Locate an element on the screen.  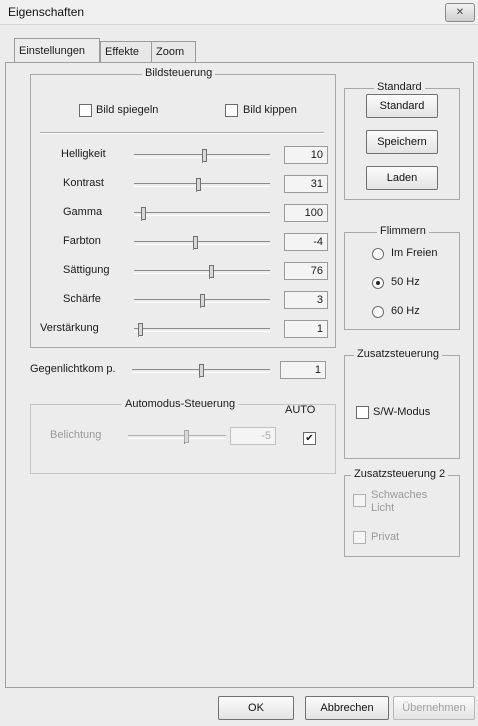
zusatz-title: Zusatzsteuerung is located at coordinates (398, 354).